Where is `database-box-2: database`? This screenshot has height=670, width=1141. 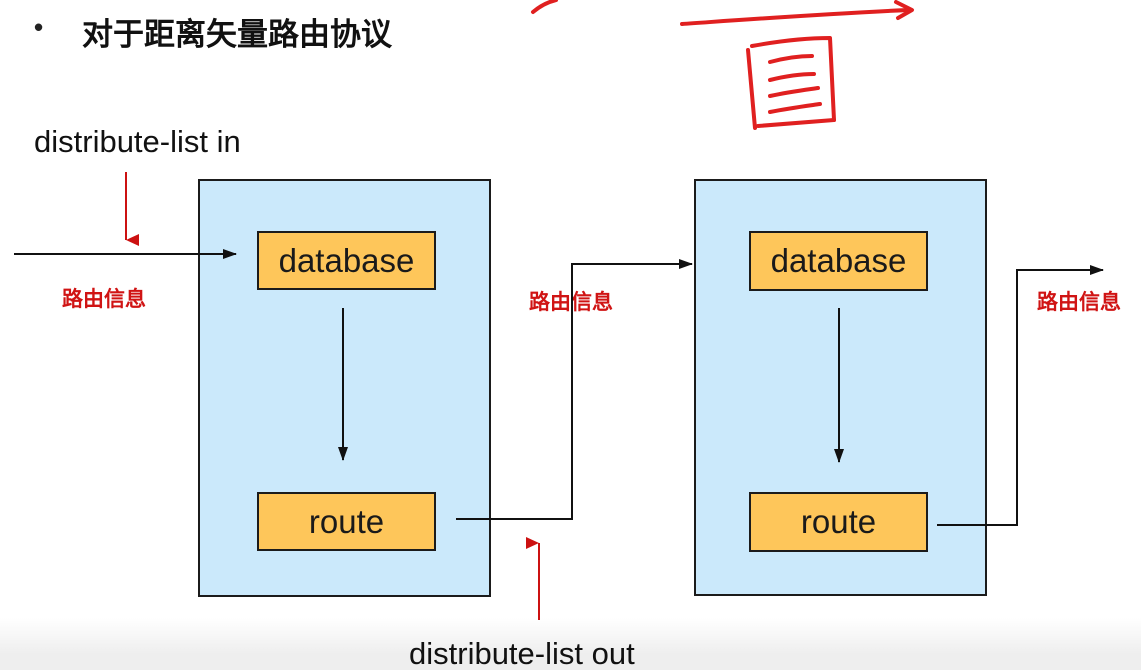
database-box-2: database is located at coordinates (838, 261).